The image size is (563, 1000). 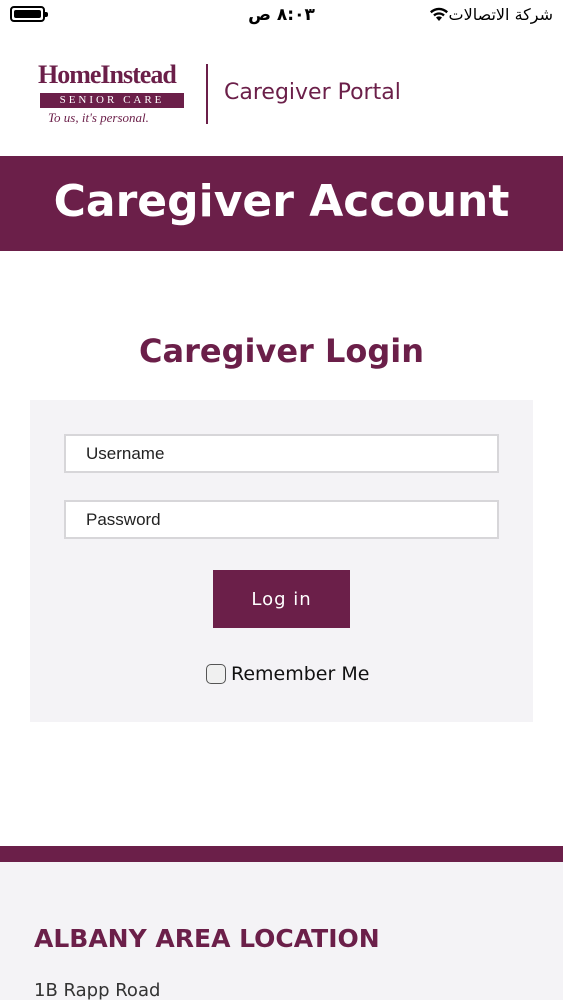 I want to click on wifi-icon, so click(x=439, y=14).